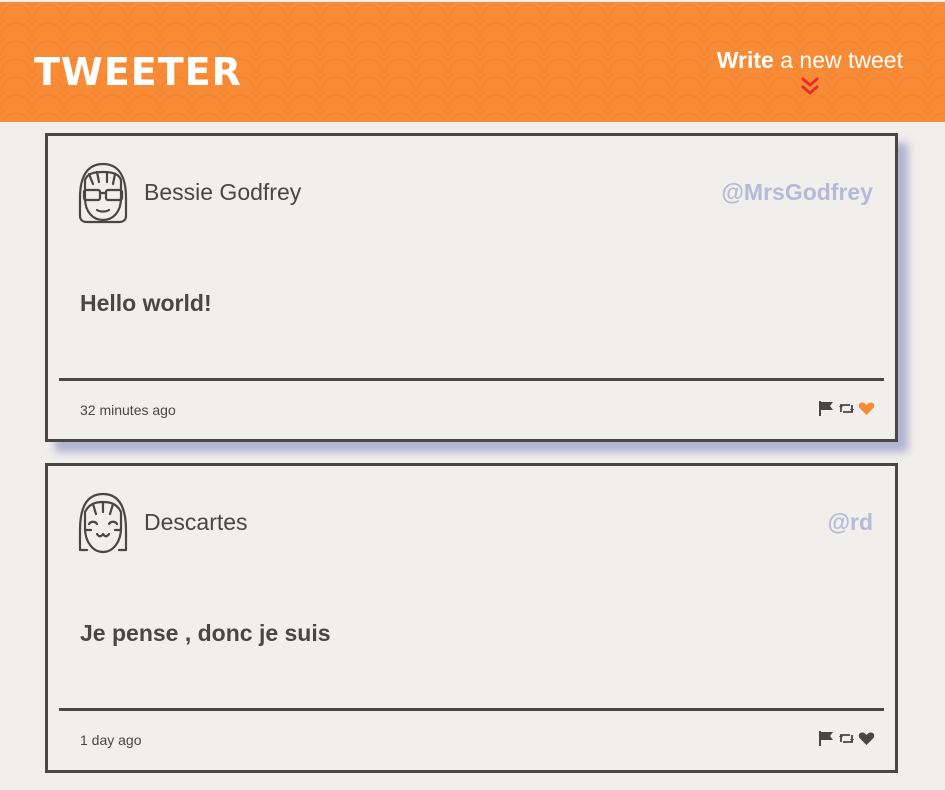 The width and height of the screenshot is (945, 790). Describe the element at coordinates (138, 72) in the screenshot. I see `app-logo: TWEETER` at that location.